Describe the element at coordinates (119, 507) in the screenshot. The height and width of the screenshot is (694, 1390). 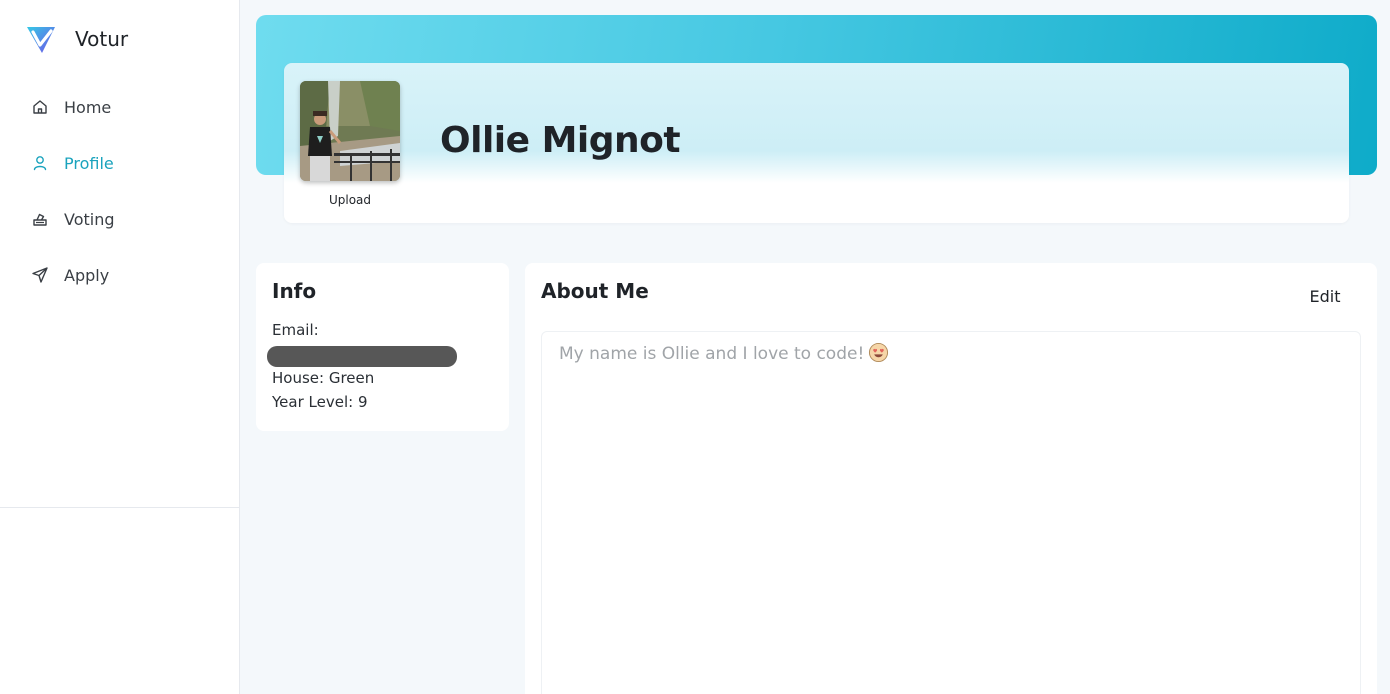
I see `sidebar-divider` at that location.